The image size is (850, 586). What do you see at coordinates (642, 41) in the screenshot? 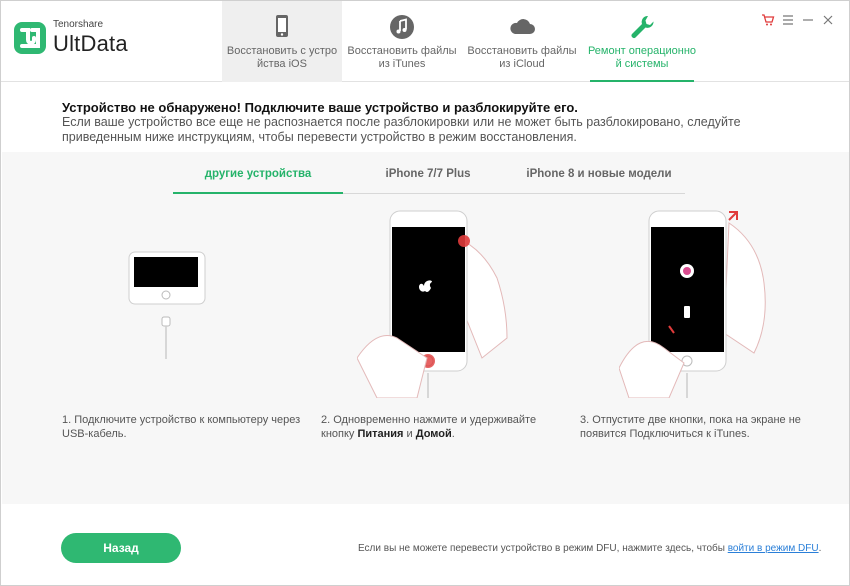
I see `tab-os-repair: Ремонт операционно й системы` at bounding box center [642, 41].